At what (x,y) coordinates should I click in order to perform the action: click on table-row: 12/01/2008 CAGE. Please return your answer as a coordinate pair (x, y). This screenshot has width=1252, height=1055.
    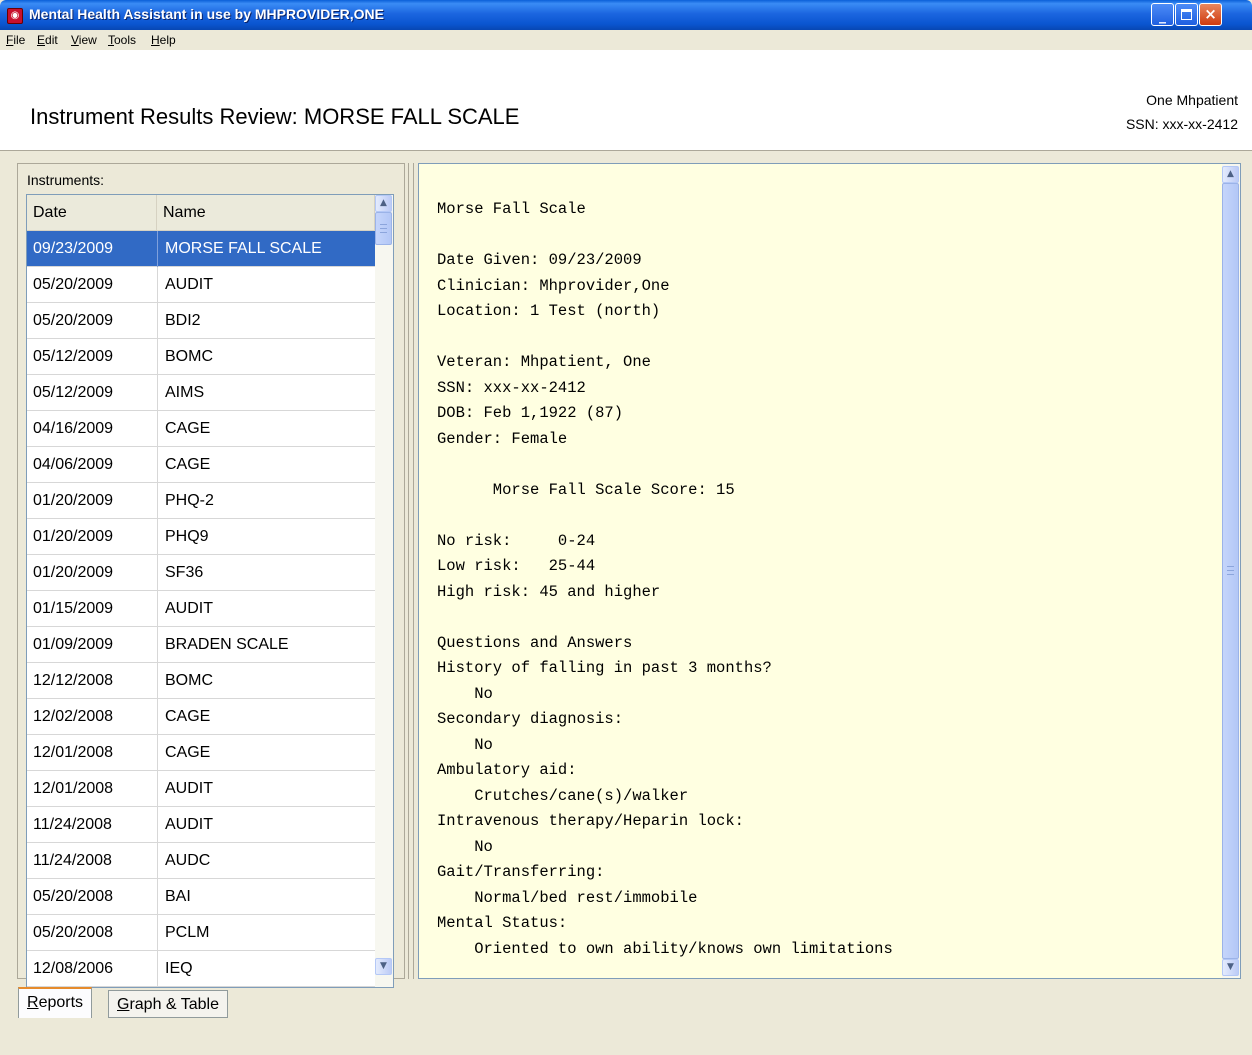
    Looking at the image, I should click on (201, 753).